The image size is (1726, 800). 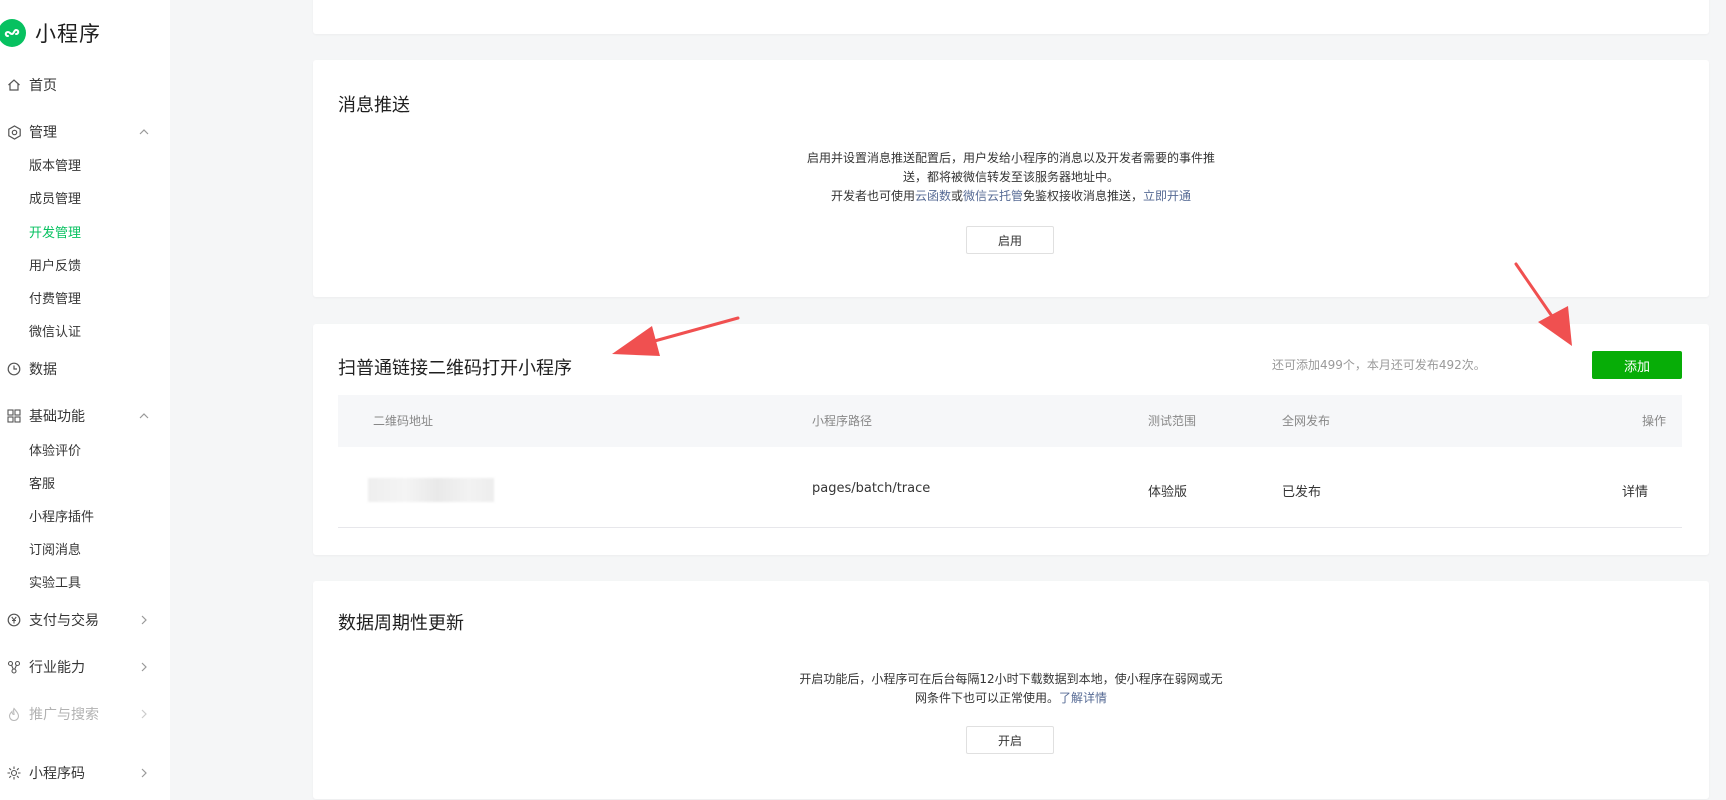 I want to click on nav-member-manage: 成员管理, so click(x=55, y=200).